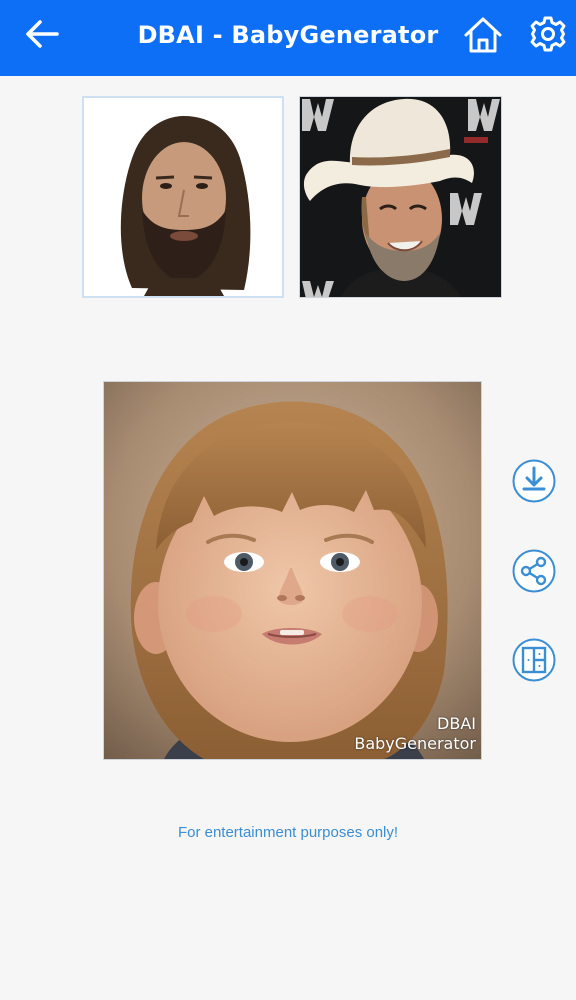 The height and width of the screenshot is (1000, 576). I want to click on share-icon, so click(534, 571).